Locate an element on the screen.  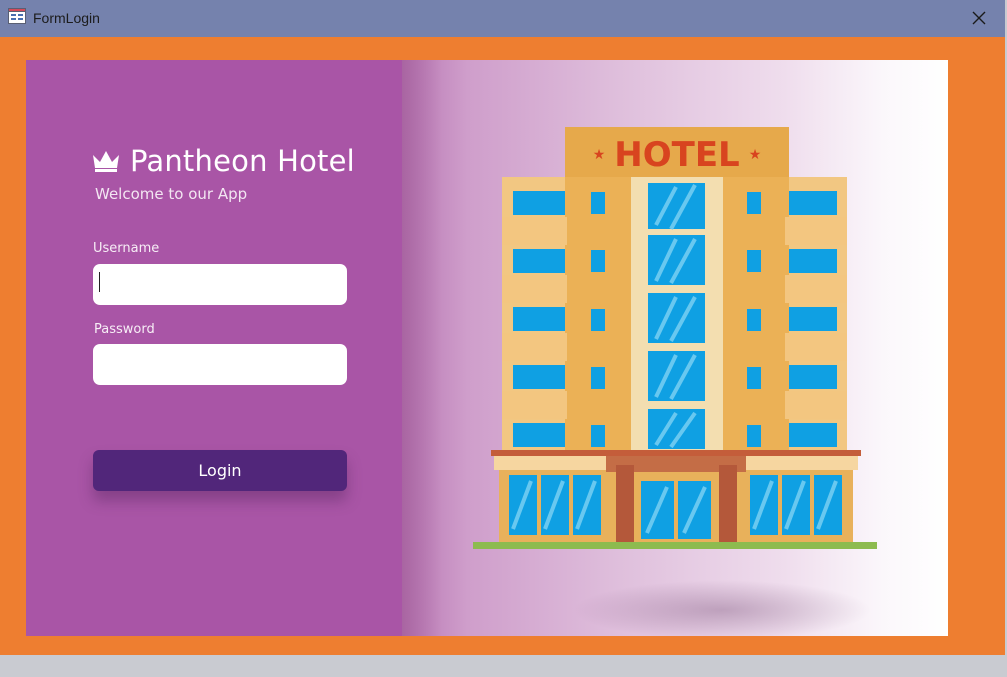
brand: Pantheon Hotel is located at coordinates (223, 161).